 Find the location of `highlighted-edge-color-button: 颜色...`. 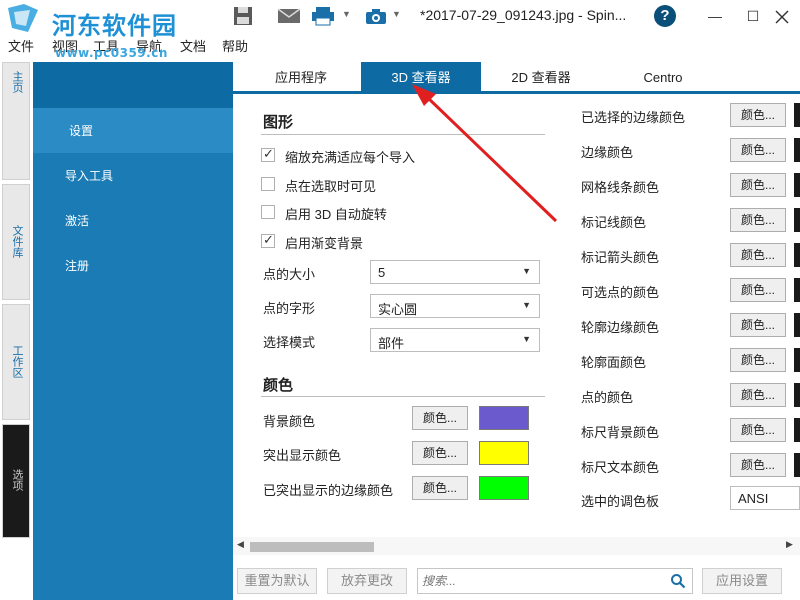

highlighted-edge-color-button: 颜色... is located at coordinates (440, 488).